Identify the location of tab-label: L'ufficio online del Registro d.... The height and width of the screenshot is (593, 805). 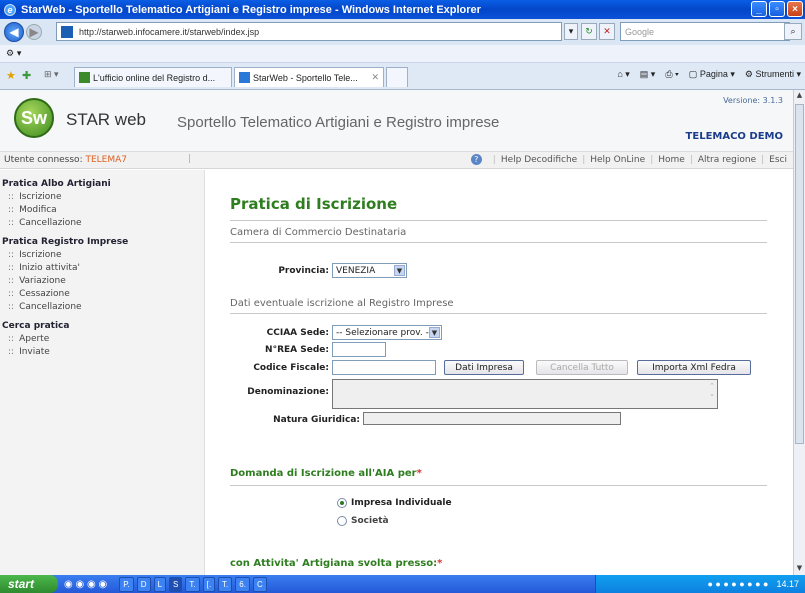
(154, 77).